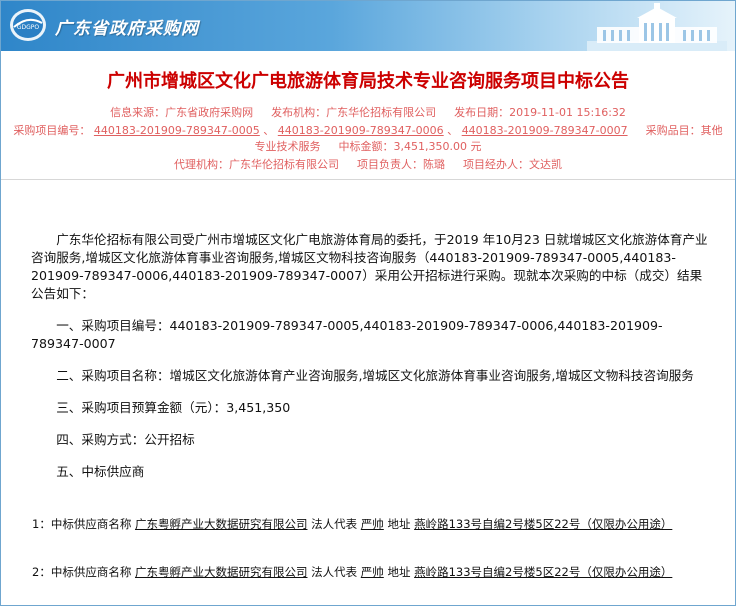 This screenshot has height=606, width=736. I want to click on supplier-prefix: 1：中标供应商名称, so click(82, 524).